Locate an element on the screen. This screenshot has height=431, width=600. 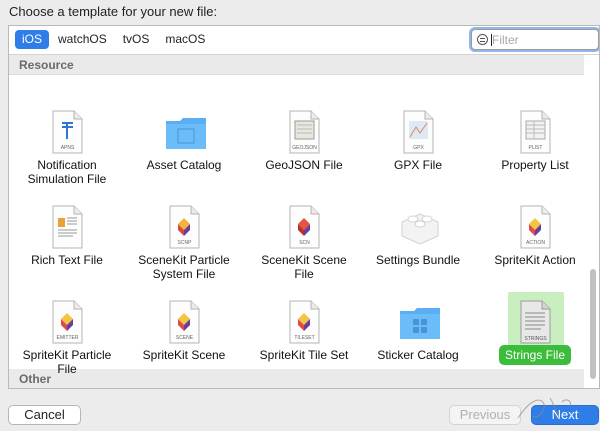
template-label: Asset Catalog is located at coordinates (184, 165).